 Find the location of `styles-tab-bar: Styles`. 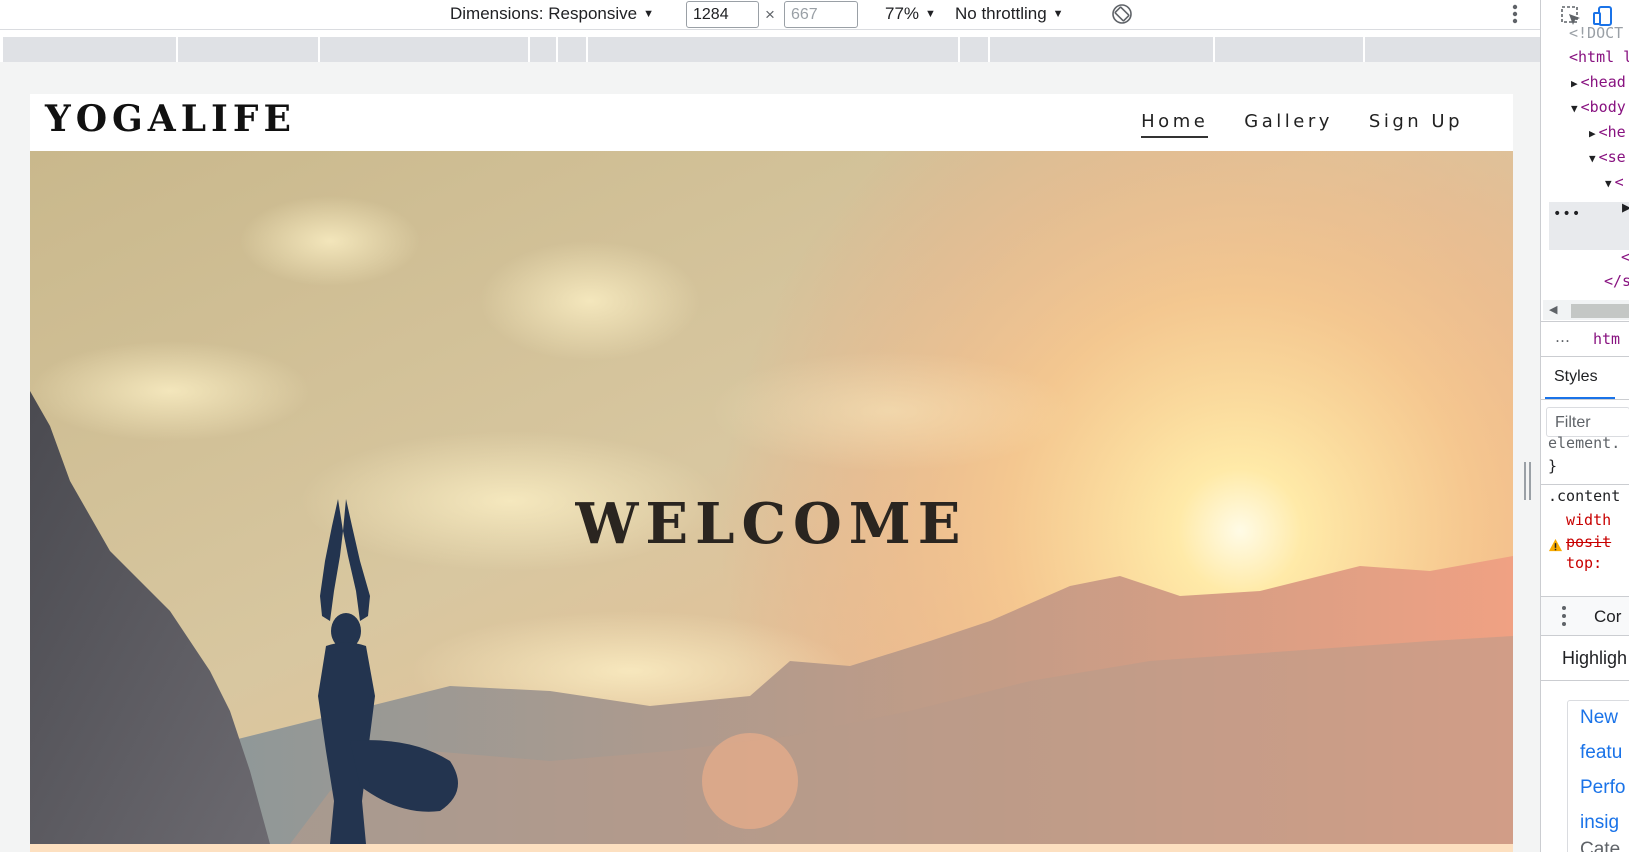

styles-tab-bar: Styles is located at coordinates (1585, 379).